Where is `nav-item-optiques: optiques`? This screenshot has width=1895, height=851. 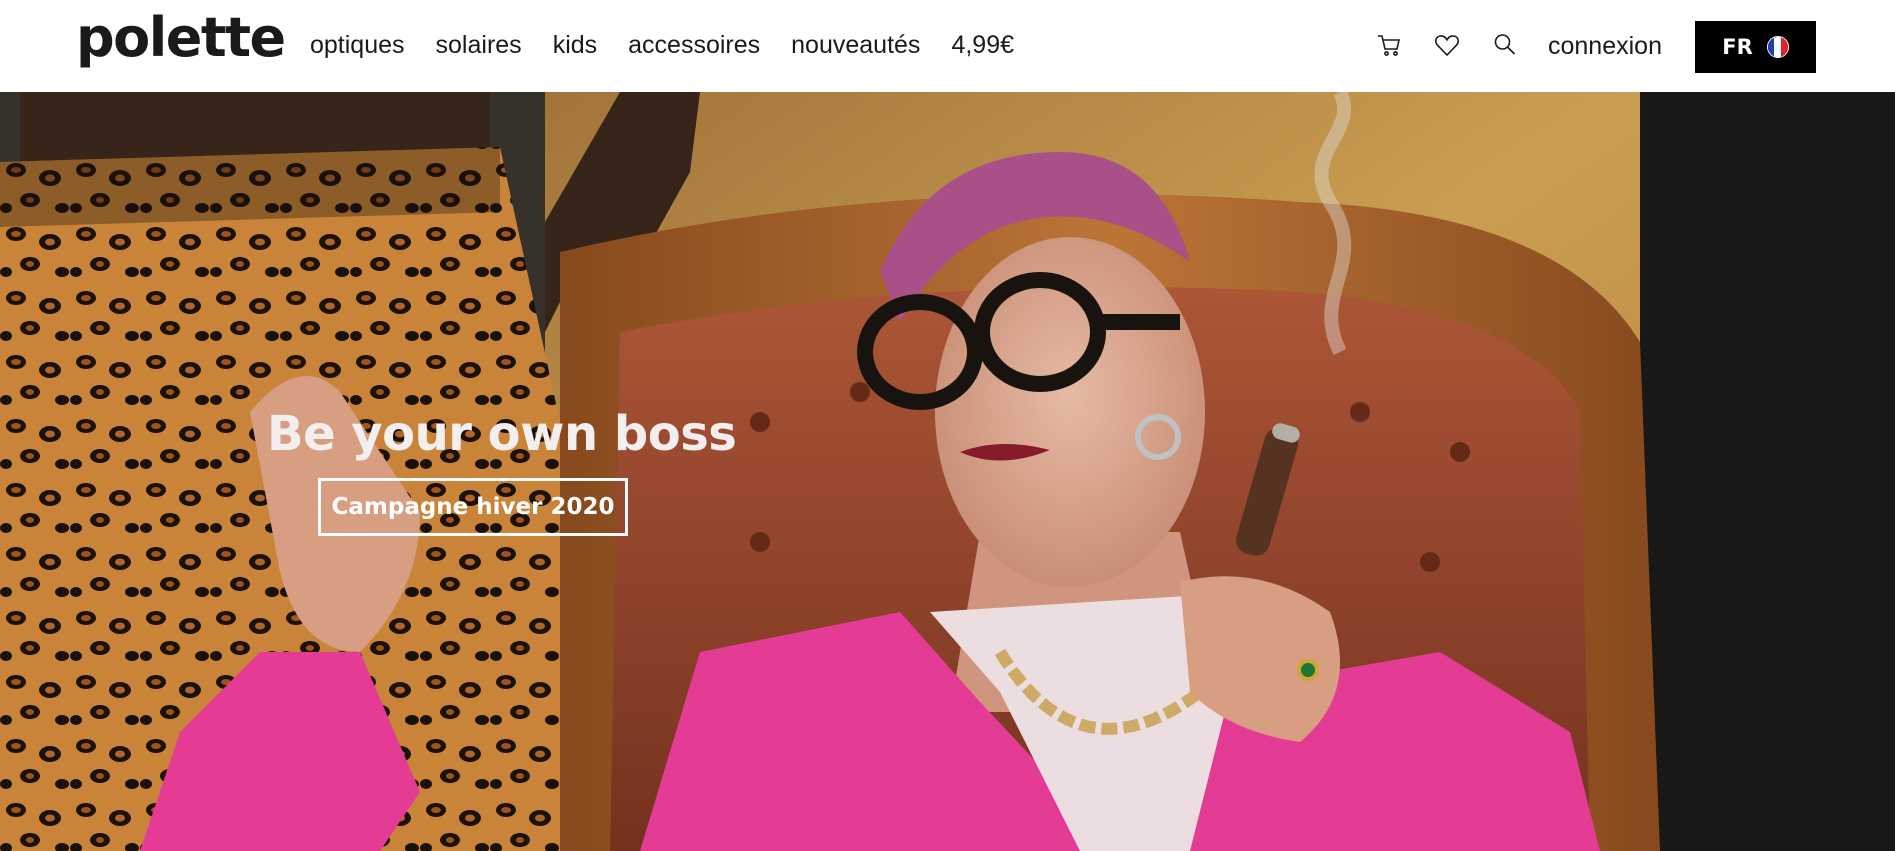
nav-item-optiques: optiques is located at coordinates (357, 45).